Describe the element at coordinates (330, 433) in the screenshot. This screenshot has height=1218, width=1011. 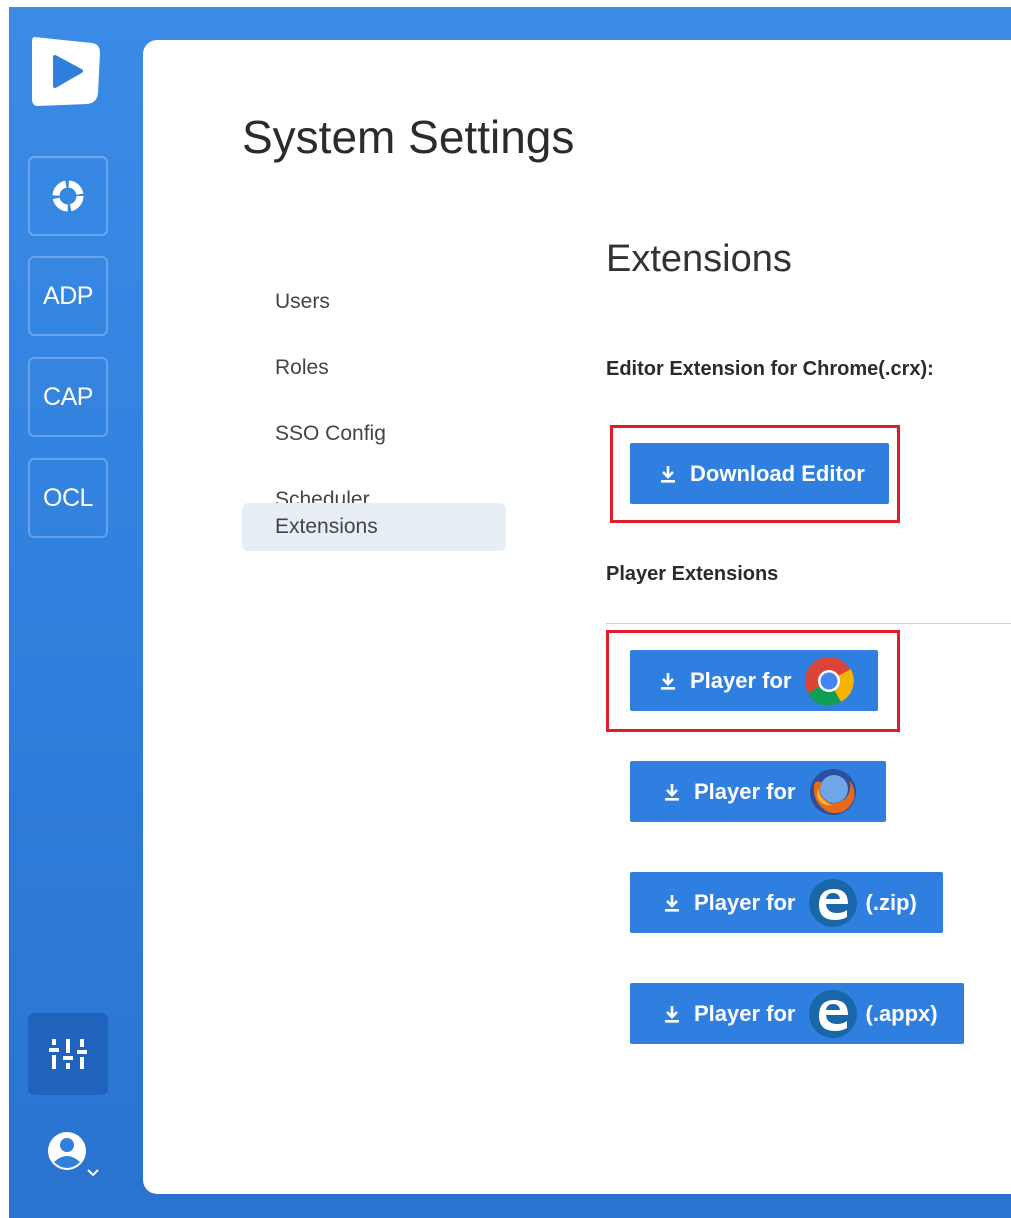
I see `settings-nav-label: SSO Config` at that location.